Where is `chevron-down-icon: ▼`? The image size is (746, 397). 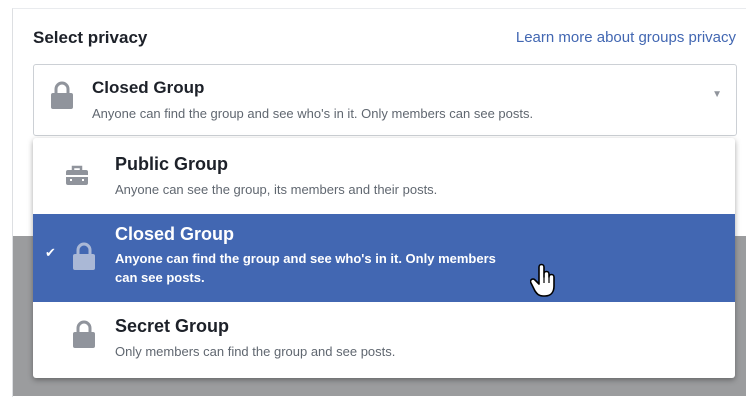
chevron-down-icon: ▼ is located at coordinates (717, 94).